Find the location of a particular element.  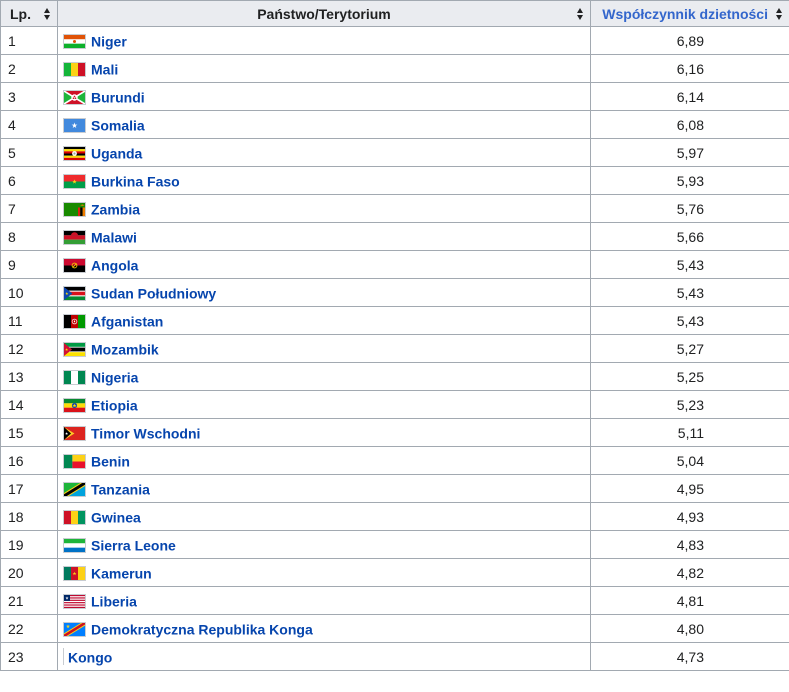

fertility-value-cell: 5,76 is located at coordinates (689, 208).